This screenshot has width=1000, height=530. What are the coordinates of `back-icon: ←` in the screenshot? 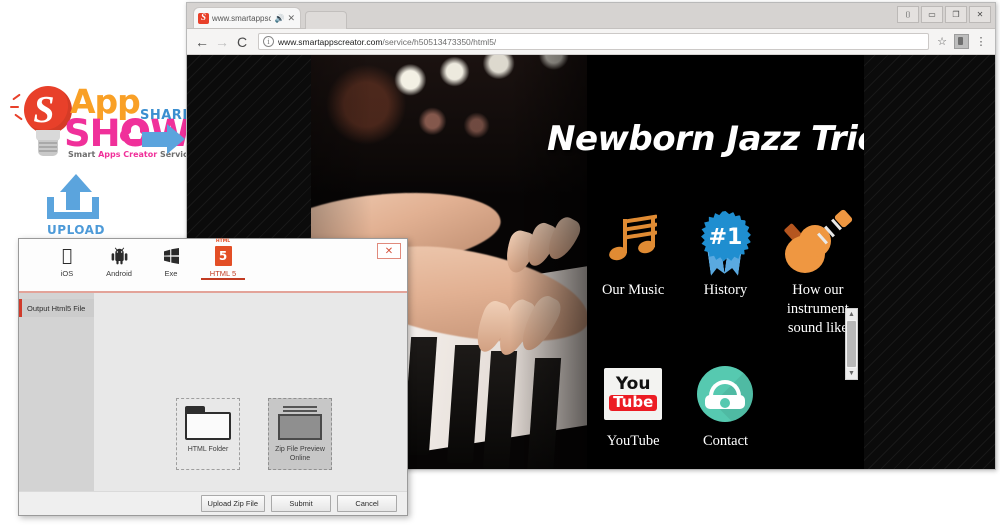 It's located at (202, 42).